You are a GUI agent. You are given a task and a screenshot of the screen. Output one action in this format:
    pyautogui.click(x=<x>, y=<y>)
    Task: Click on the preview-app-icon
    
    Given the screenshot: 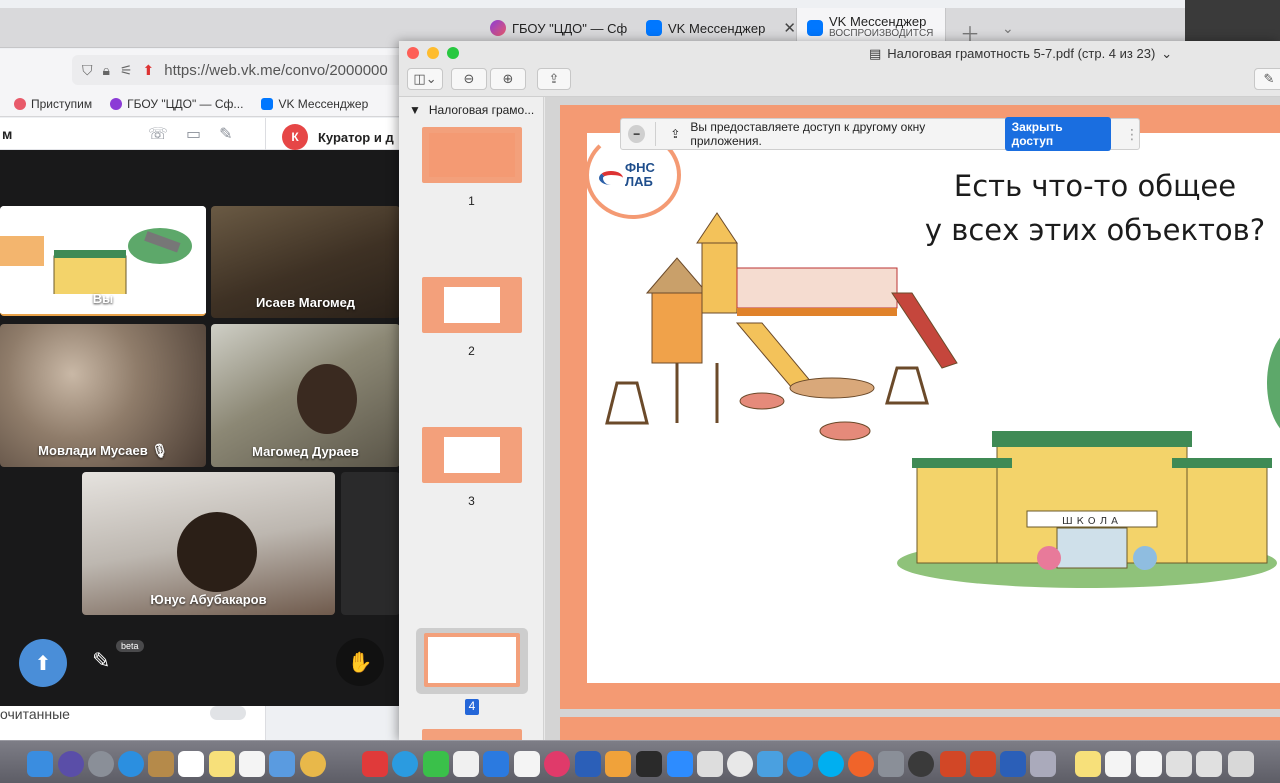 What is the action you would take?
    pyautogui.click(x=282, y=764)
    